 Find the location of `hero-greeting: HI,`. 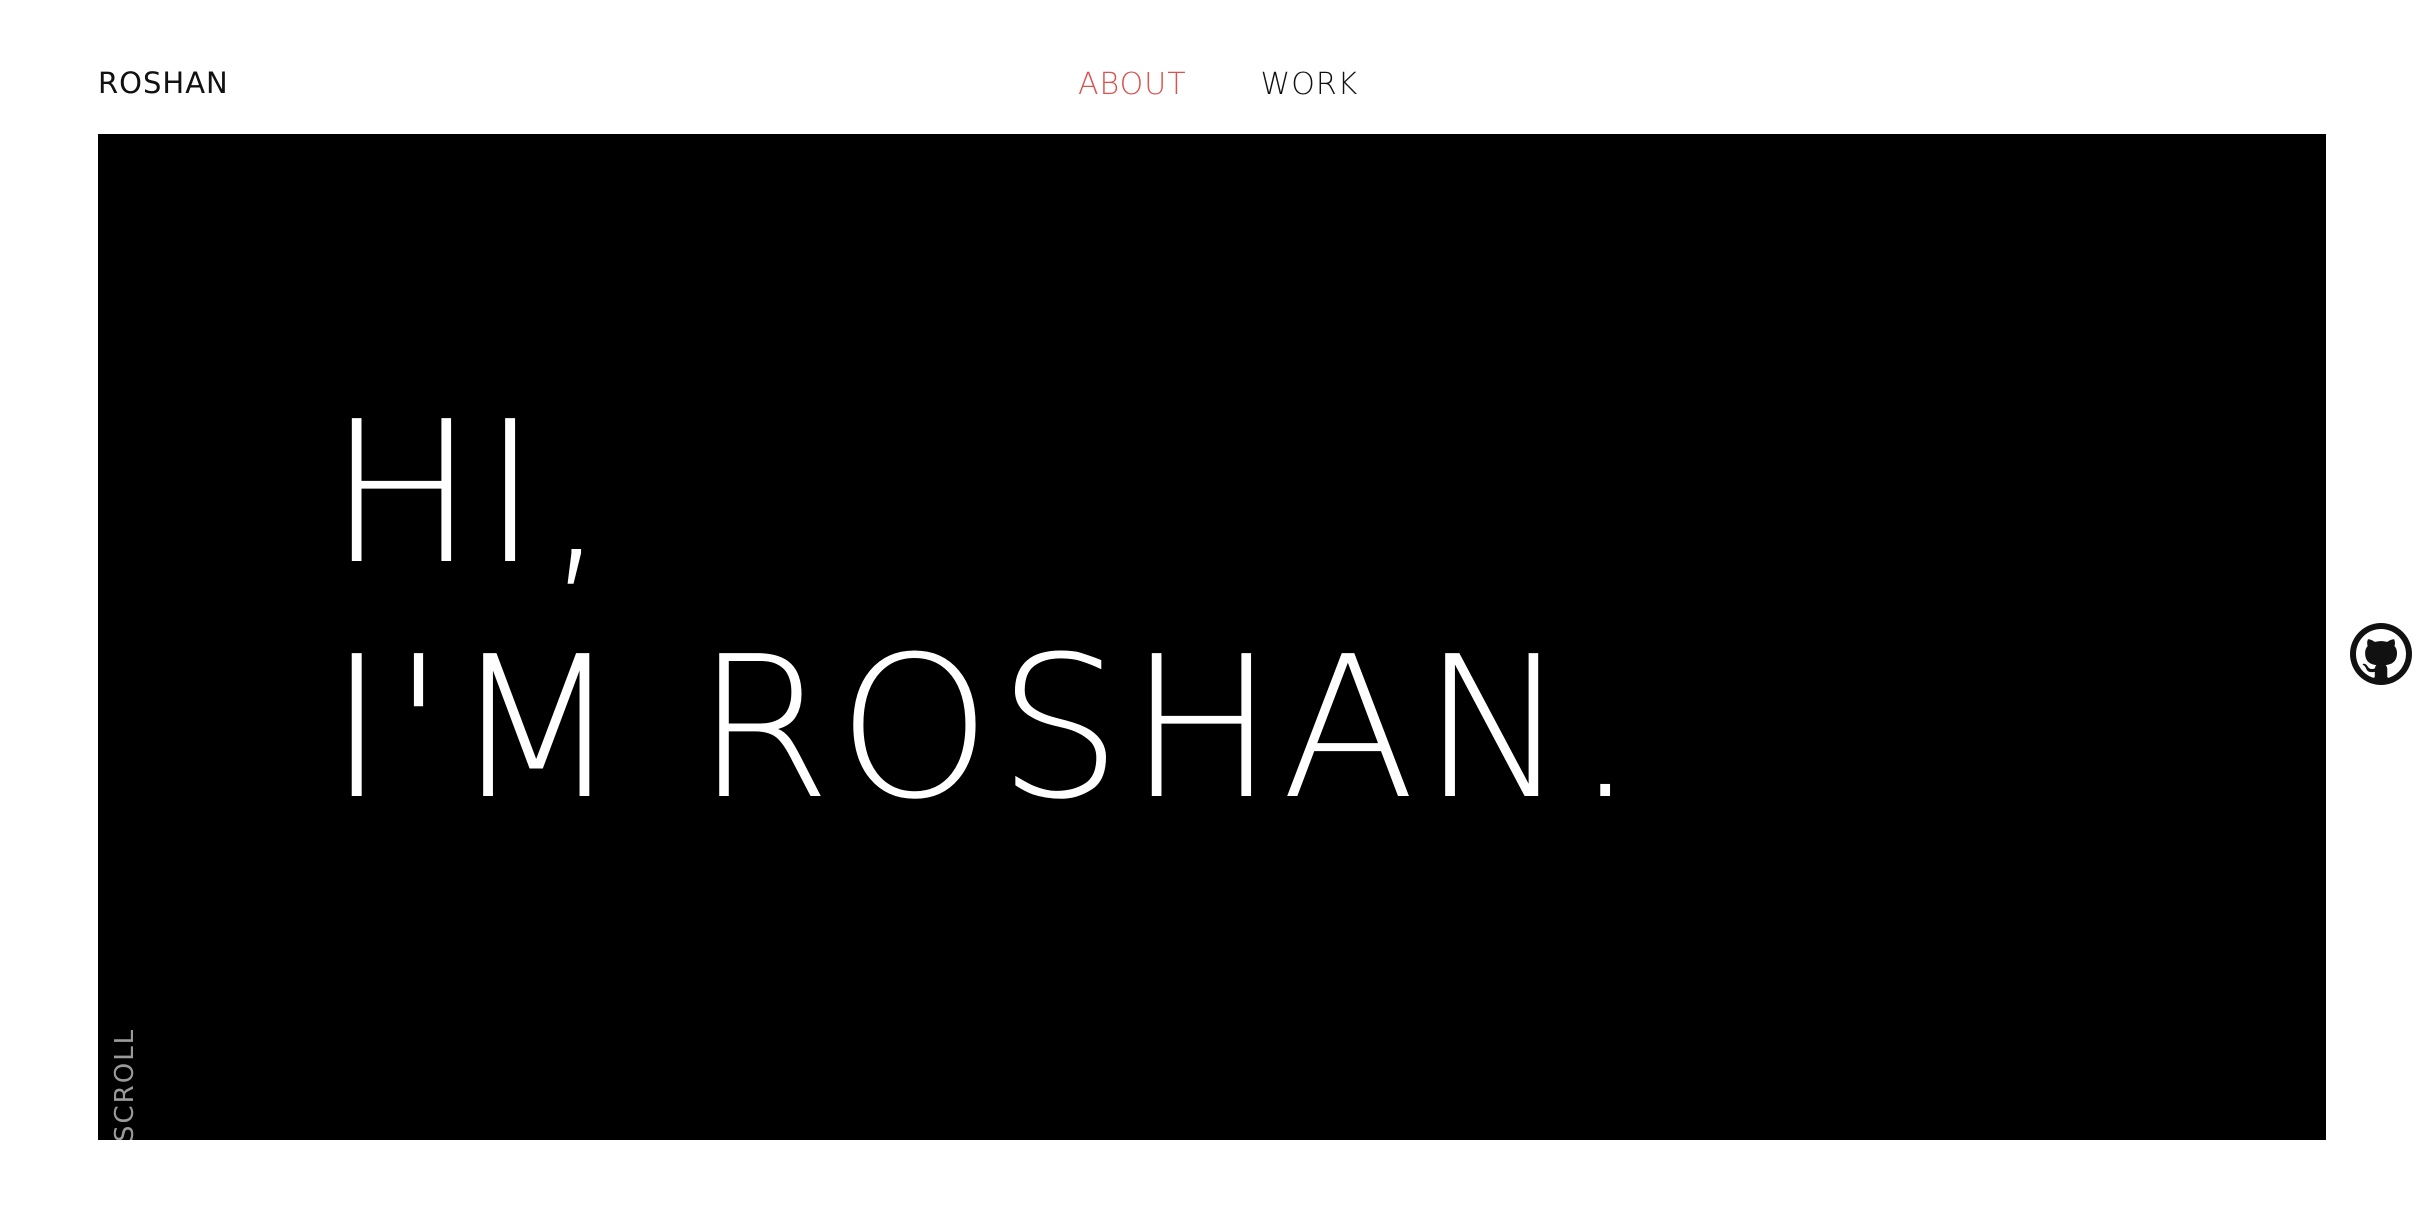

hero-greeting: HI, is located at coordinates (471, 494).